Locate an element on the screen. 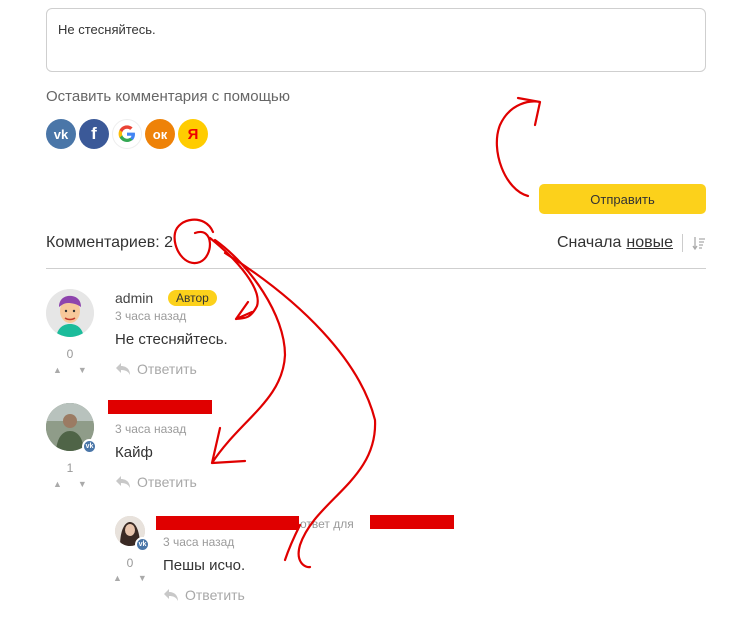  admin-avatar-icon is located at coordinates (70, 313).